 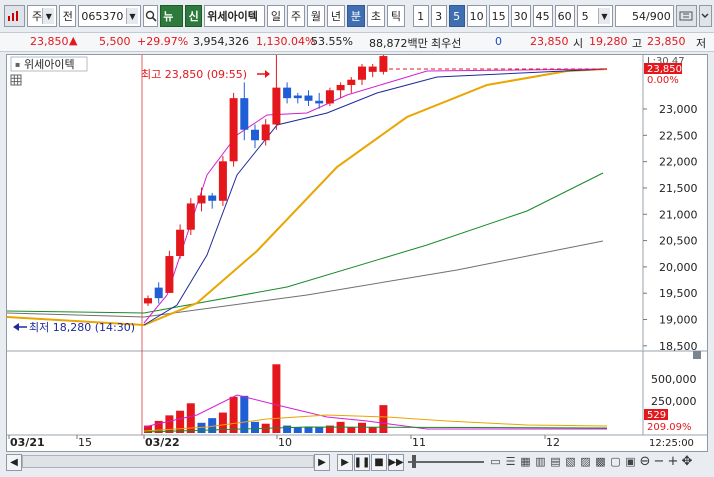 I want to click on y-tick-label: 22,000, so click(x=678, y=162).